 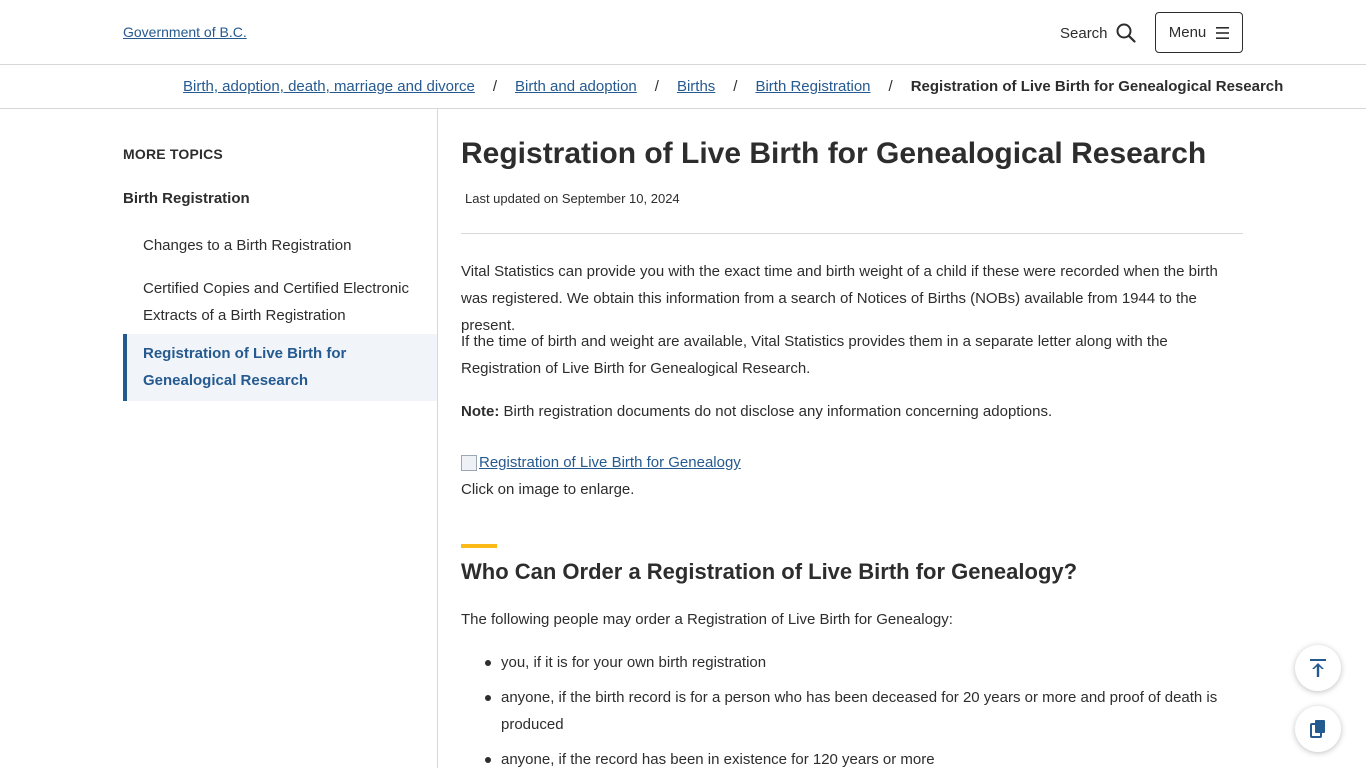 I want to click on breadcrumb-link: Birth and adoption, so click(x=576, y=86).